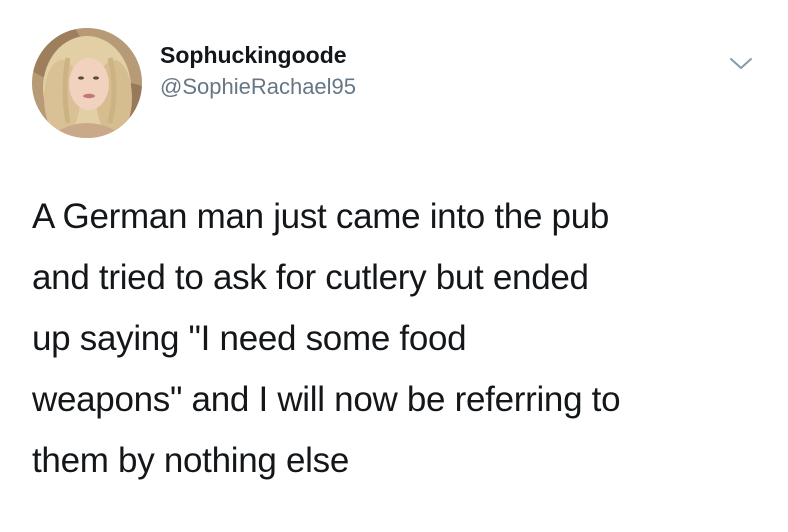 The height and width of the screenshot is (532, 788). Describe the element at coordinates (410, 87) in the screenshot. I see `user-handle: @SophieRachael95` at that location.